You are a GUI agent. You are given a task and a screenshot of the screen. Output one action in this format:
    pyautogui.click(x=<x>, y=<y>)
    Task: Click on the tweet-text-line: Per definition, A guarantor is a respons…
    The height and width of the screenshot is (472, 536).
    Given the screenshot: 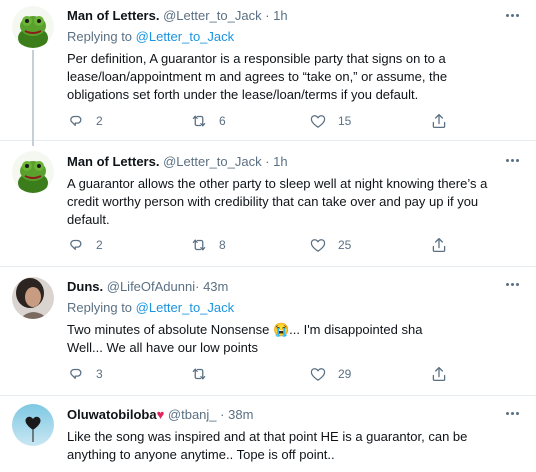 What is the action you would take?
    pyautogui.click(x=256, y=58)
    